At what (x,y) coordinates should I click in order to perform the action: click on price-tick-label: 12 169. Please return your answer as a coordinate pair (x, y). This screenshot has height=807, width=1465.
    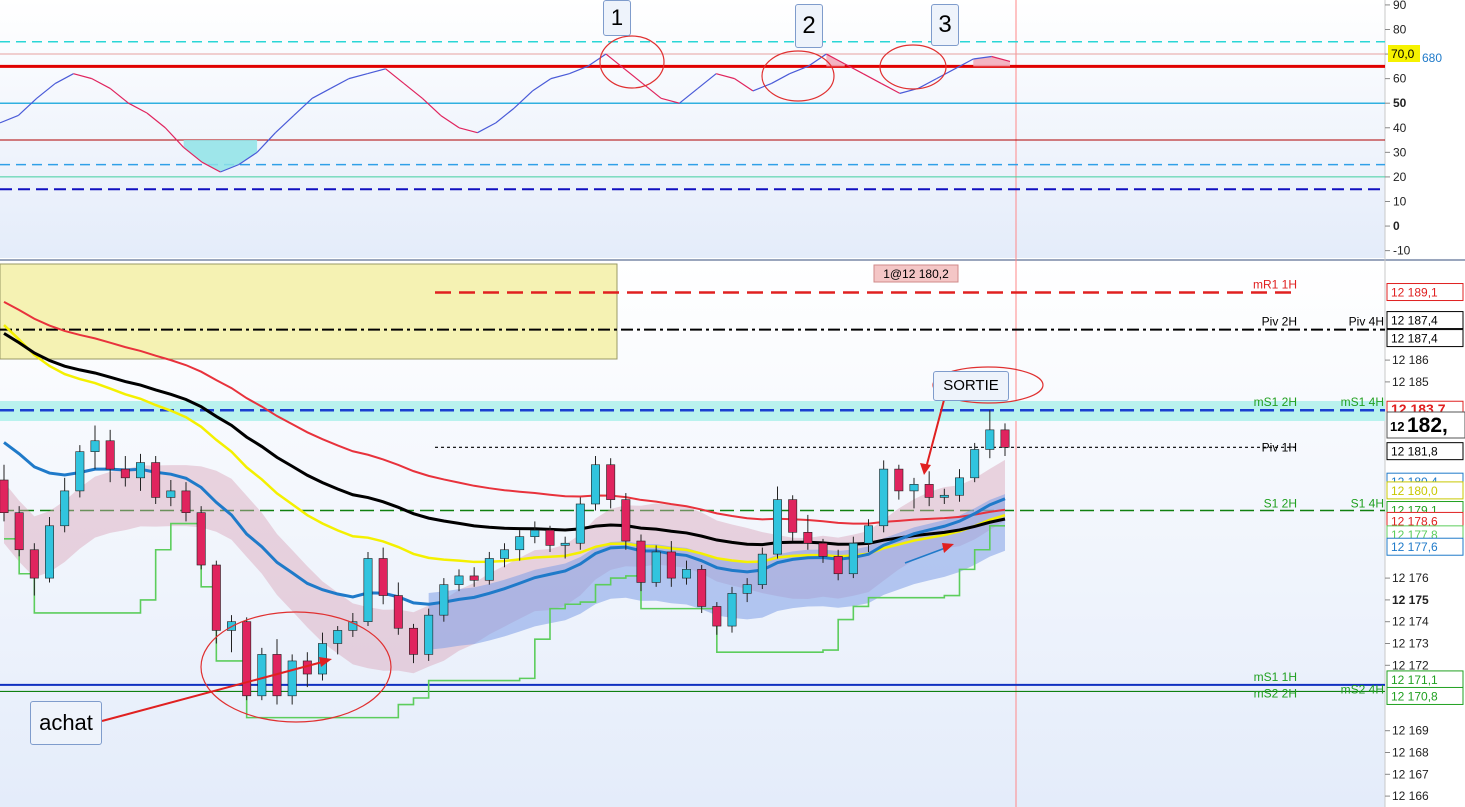
    Looking at the image, I should click on (1410, 731).